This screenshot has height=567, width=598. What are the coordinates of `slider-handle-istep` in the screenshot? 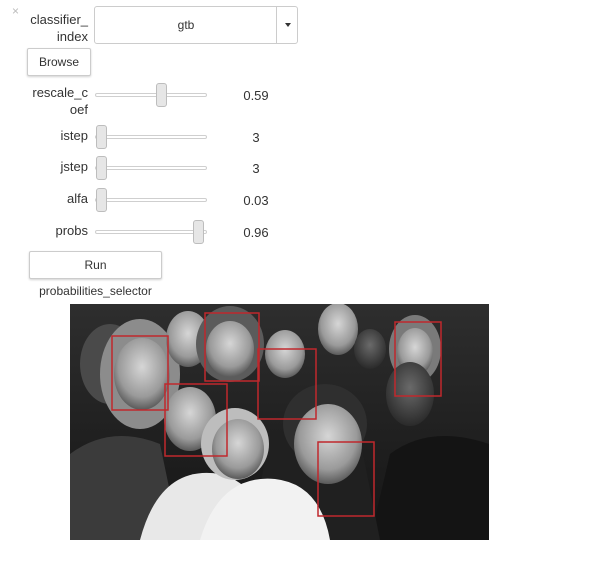 It's located at (101, 137).